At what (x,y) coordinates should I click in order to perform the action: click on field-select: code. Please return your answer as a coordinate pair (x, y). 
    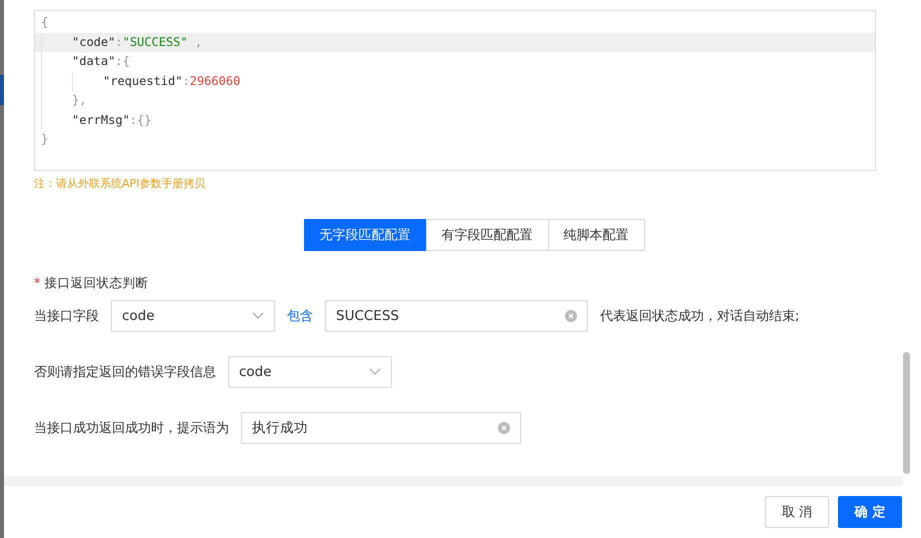
    Looking at the image, I should click on (193, 316).